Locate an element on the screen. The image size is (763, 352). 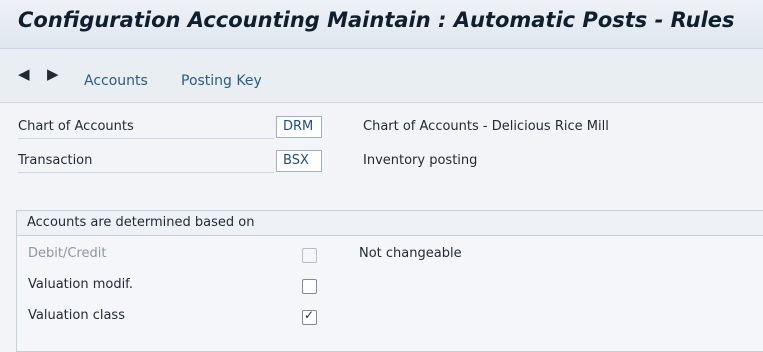
transaction-row: Transaction BSX Inventory posting is located at coordinates (381, 162).